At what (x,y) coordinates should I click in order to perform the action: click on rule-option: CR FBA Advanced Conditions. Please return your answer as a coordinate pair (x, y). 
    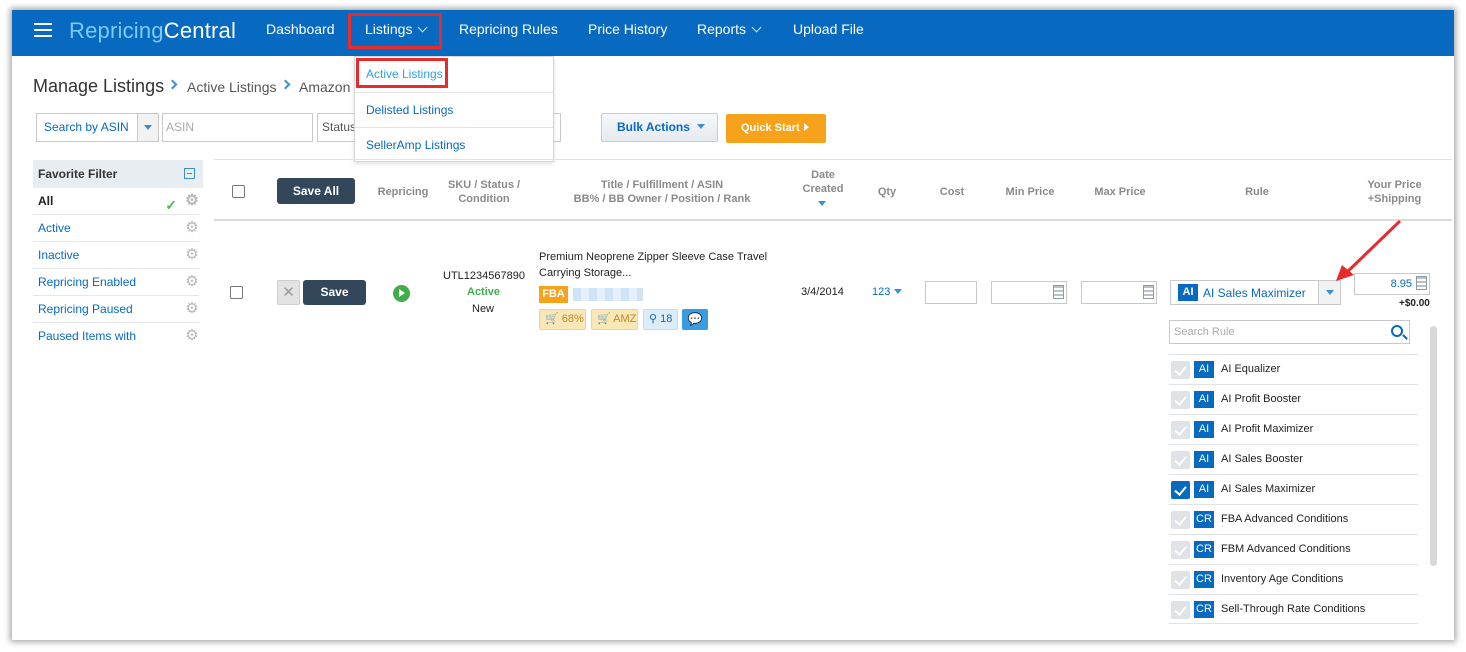
    Looking at the image, I should click on (1293, 519).